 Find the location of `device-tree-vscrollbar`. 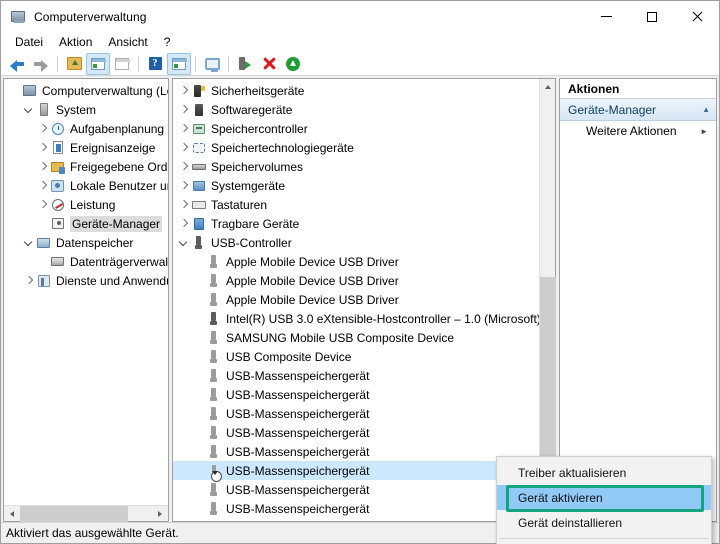

device-tree-vscrollbar is located at coordinates (547, 300).